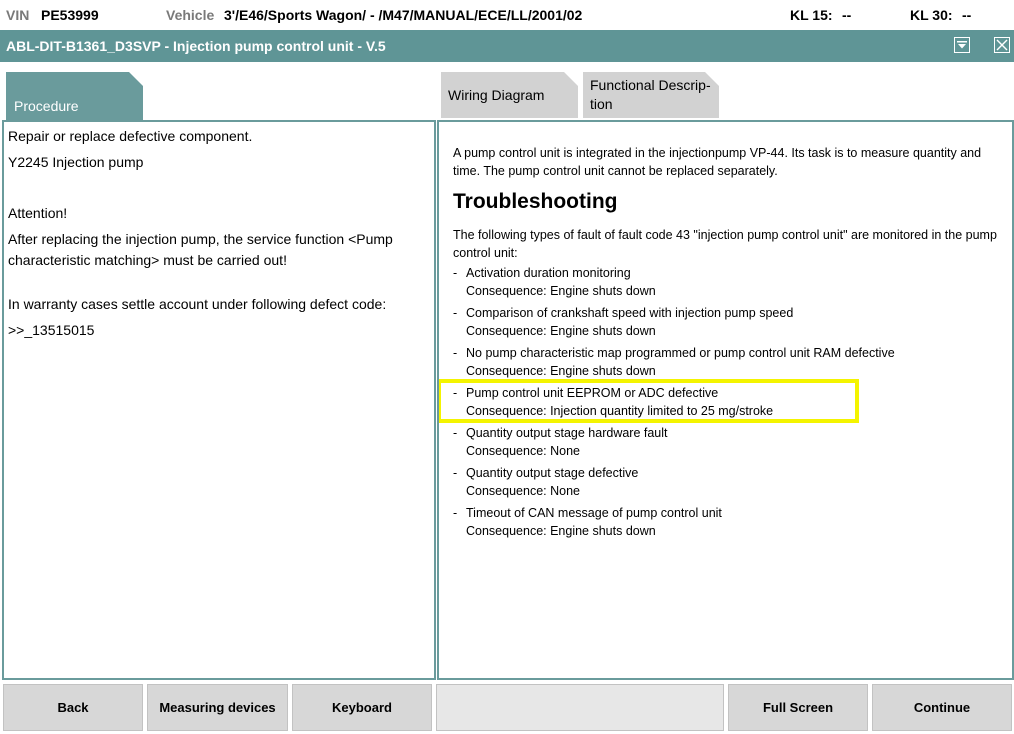 Image resolution: width=1014 pixels, height=734 pixels. What do you see at coordinates (535, 201) in the screenshot?
I see `troubleshooting-heading: Troubleshooting` at bounding box center [535, 201].